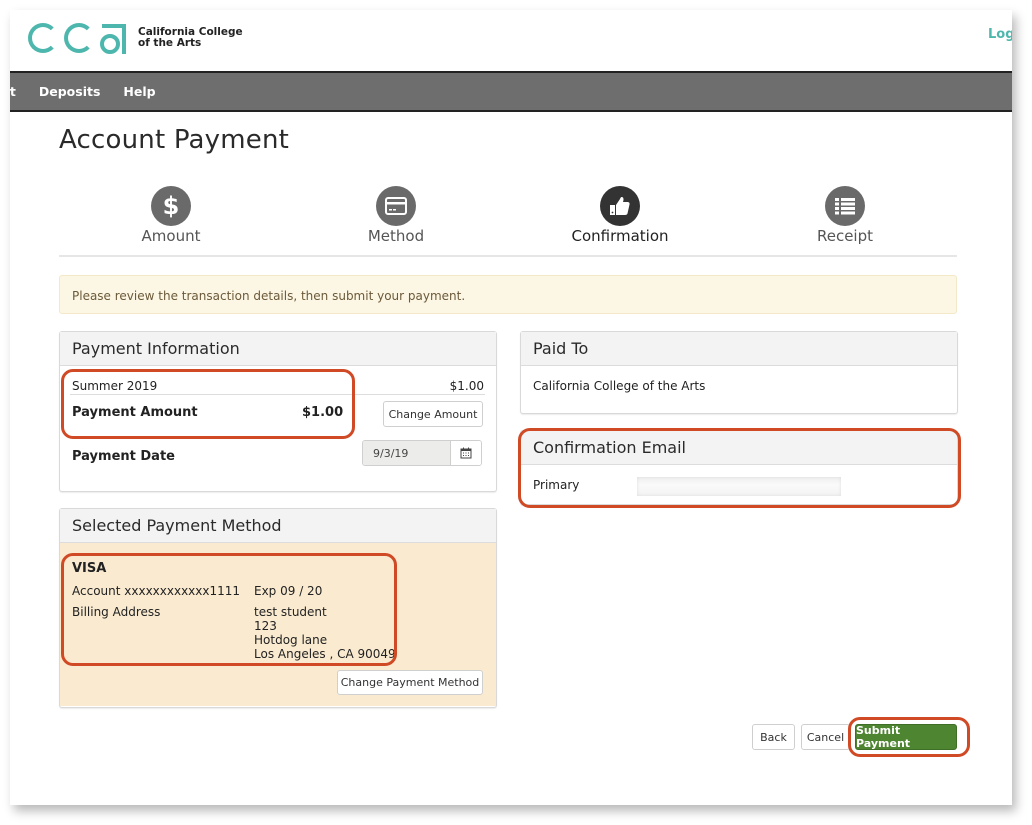 The height and width of the screenshot is (825, 1032). What do you see at coordinates (619, 386) in the screenshot?
I see `paid-to-value: California College of the Arts` at bounding box center [619, 386].